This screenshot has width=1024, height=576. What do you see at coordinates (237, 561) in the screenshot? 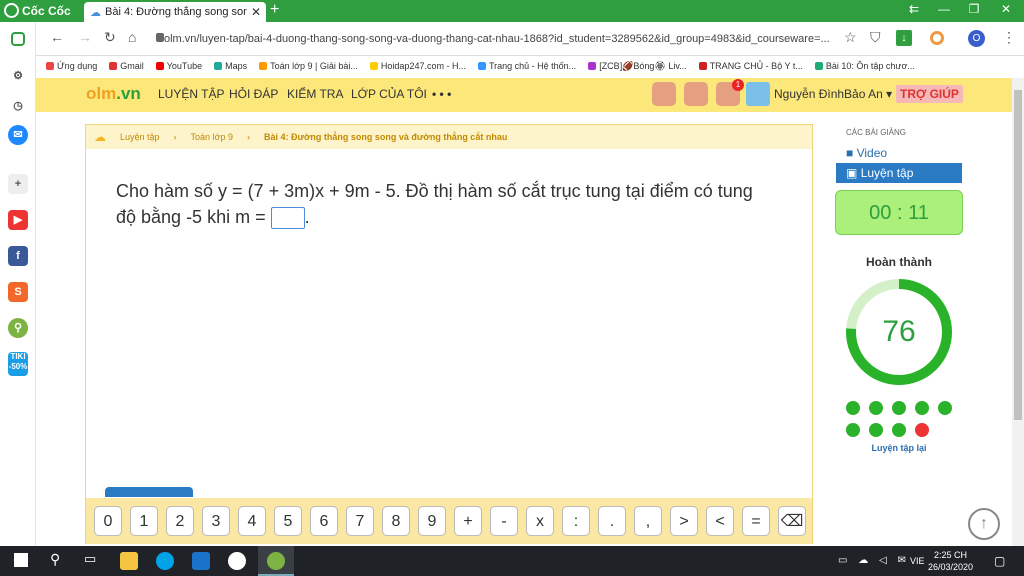
I see `zalo-icon` at bounding box center [237, 561].